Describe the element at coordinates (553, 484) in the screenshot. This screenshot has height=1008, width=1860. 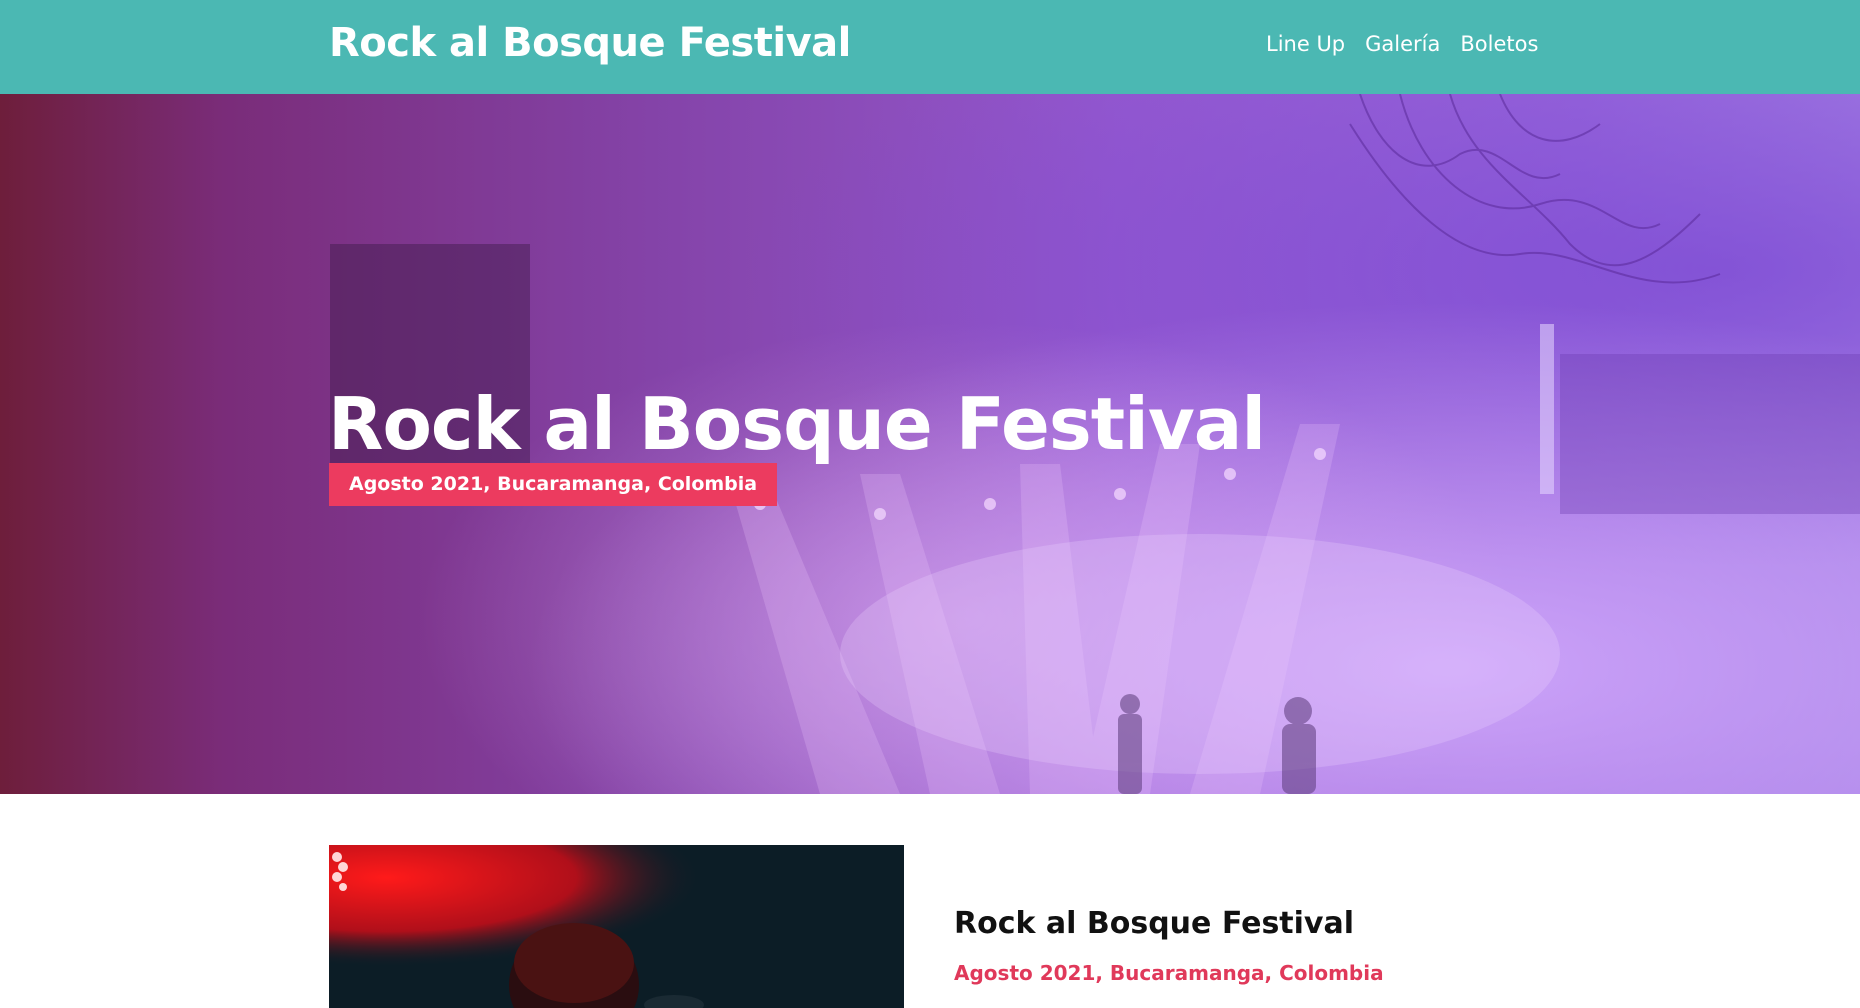
I see `hero-date-location-badge: Agosto 2021, Bucaramanga, Colombia` at that location.